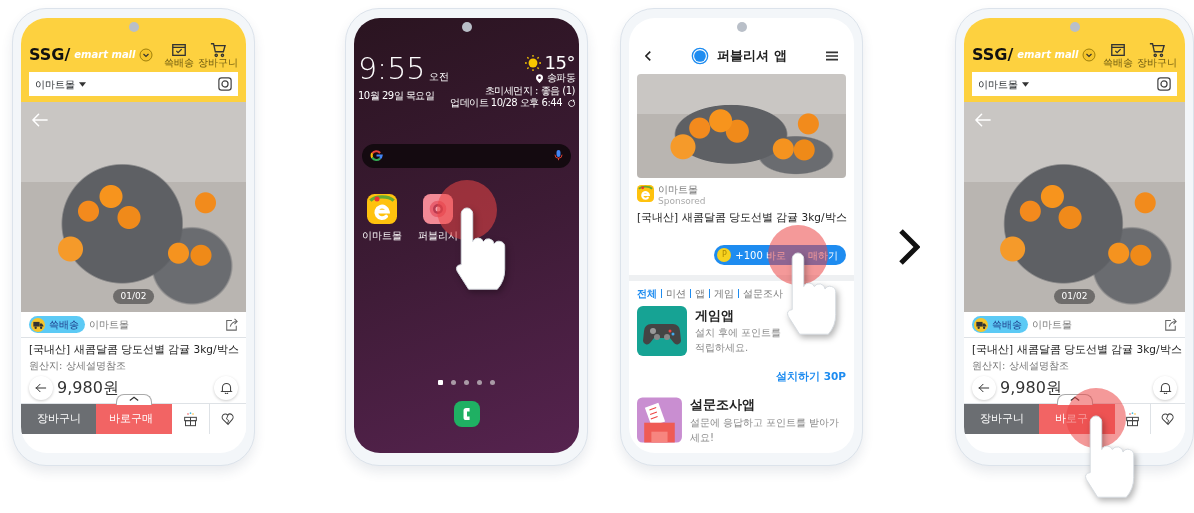 This screenshot has width=1194, height=513. I want to click on back-icon, so click(648, 55).